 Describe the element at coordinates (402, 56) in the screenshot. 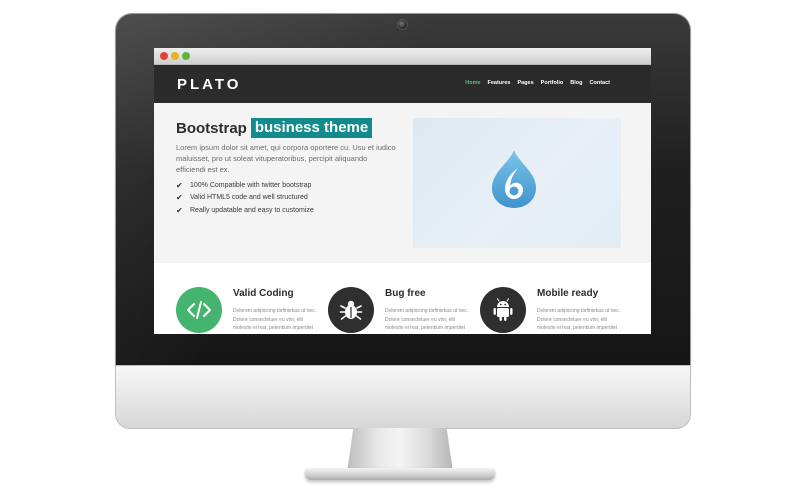

I see `browser-titlebar` at that location.